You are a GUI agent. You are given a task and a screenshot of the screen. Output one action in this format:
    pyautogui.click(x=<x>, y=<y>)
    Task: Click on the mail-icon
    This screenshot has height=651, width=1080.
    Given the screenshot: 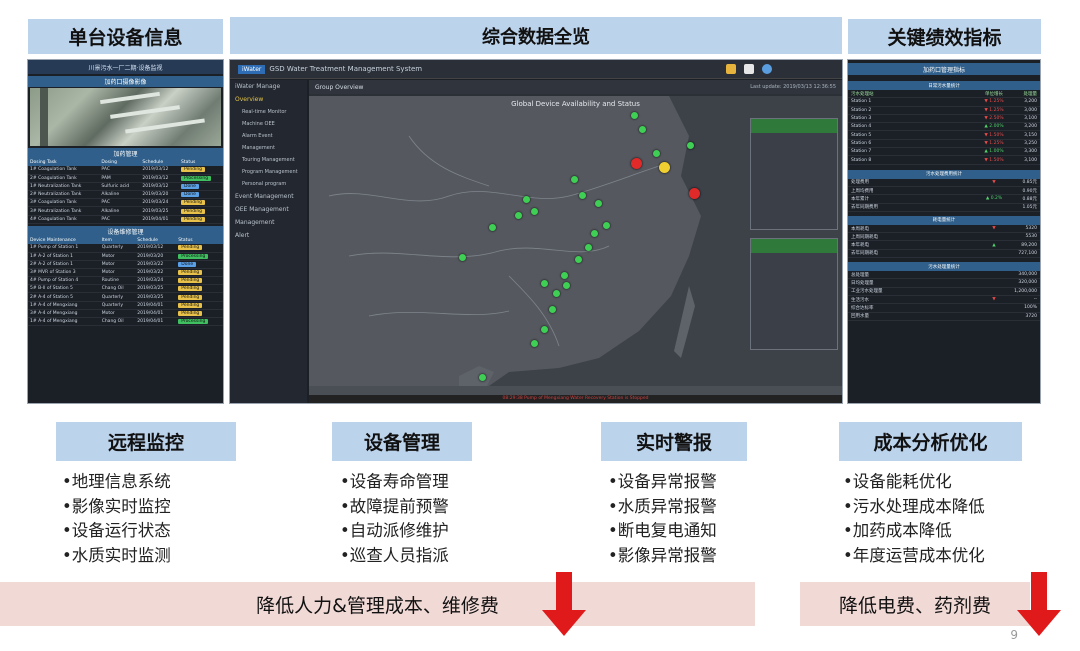 What is the action you would take?
    pyautogui.click(x=749, y=69)
    